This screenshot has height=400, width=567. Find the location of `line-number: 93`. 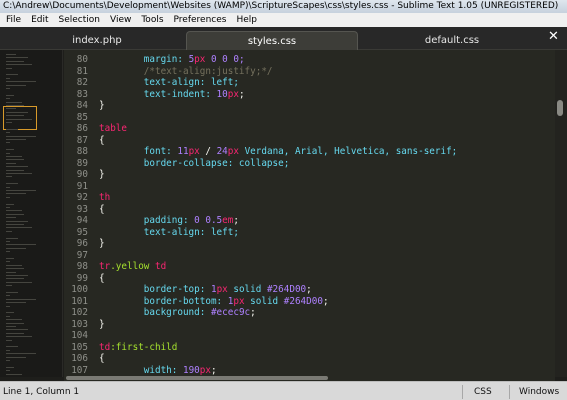

line-number: 93 is located at coordinates (82, 209).